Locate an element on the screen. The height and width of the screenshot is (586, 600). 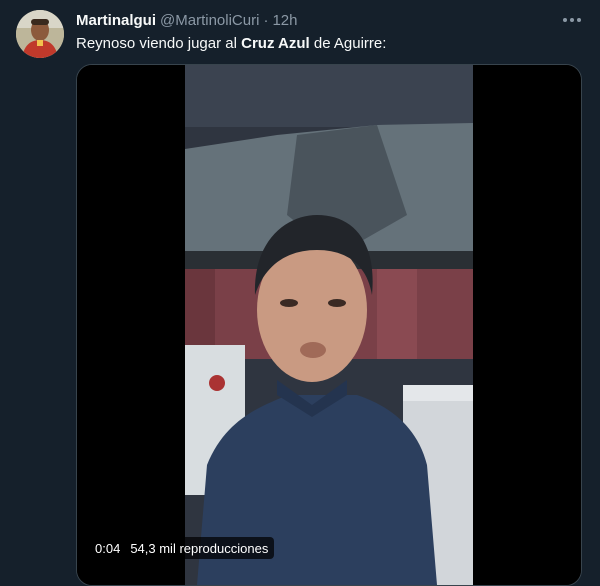
video-view-count: 54,3 mil reproducciones is located at coordinates (199, 548).